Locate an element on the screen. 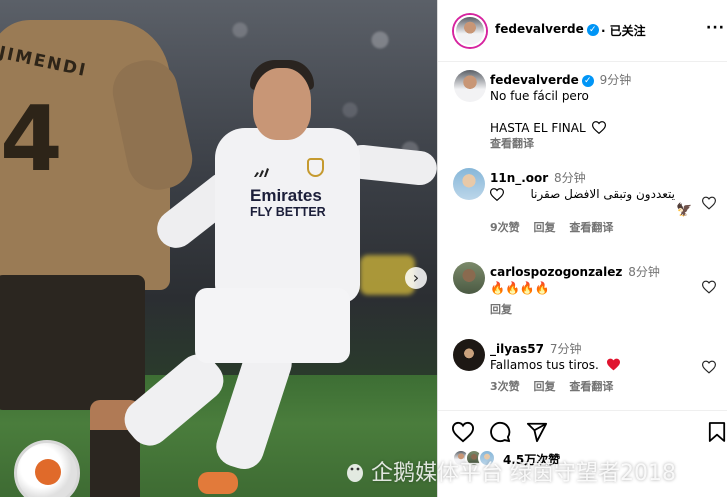 The width and height of the screenshot is (727, 497). caption-translate: 查看翻译 is located at coordinates (595, 144).